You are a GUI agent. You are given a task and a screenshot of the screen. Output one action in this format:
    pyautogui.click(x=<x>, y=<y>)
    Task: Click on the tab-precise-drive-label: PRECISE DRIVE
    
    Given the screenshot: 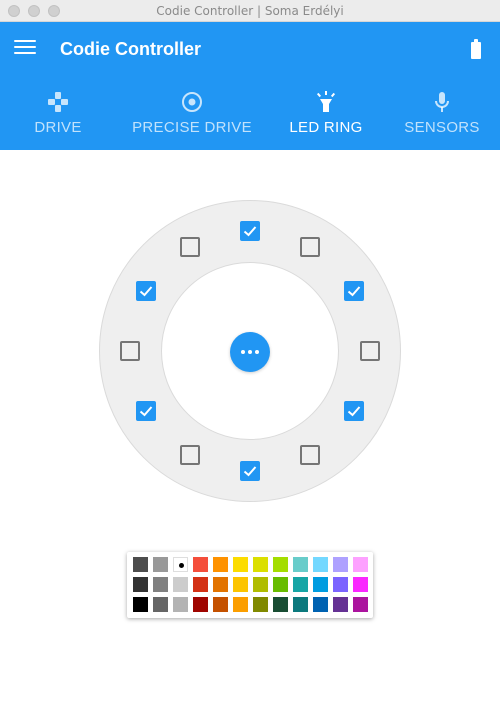 What is the action you would take?
    pyautogui.click(x=192, y=127)
    